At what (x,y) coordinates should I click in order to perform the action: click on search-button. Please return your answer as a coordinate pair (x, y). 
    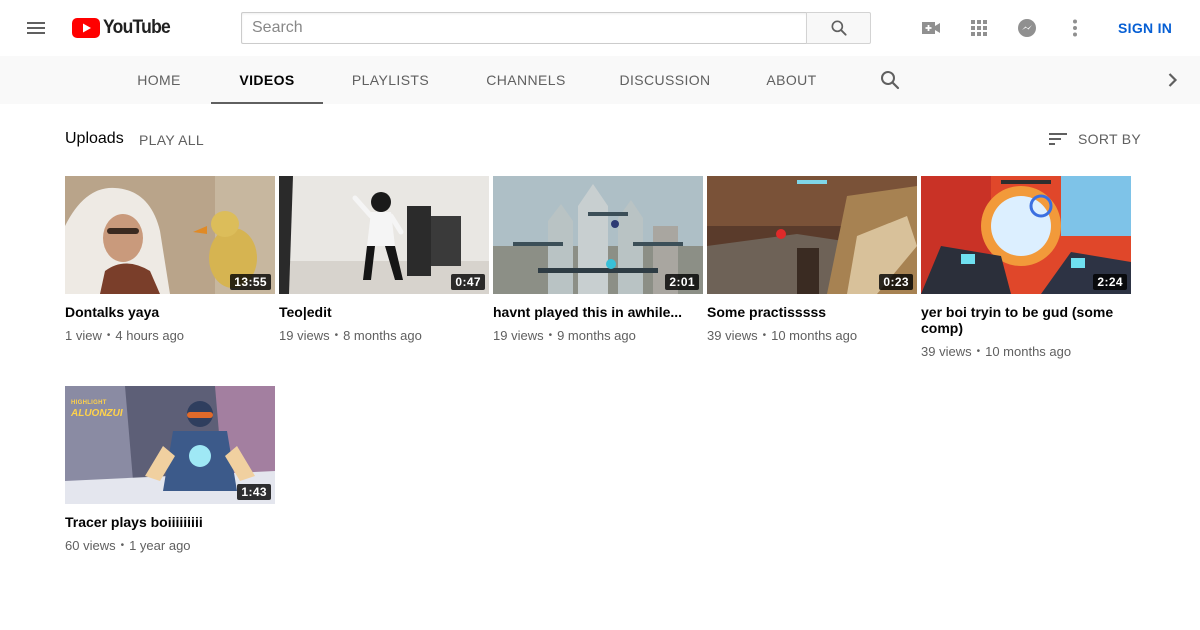
    Looking at the image, I should click on (838, 28).